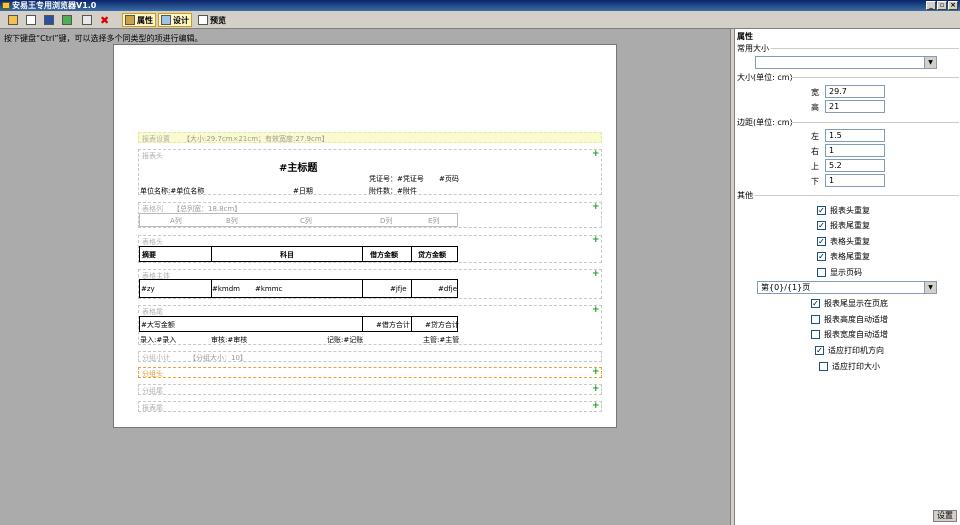 The image size is (960, 525). What do you see at coordinates (6, 5) in the screenshot?
I see `app-icon` at bounding box center [6, 5].